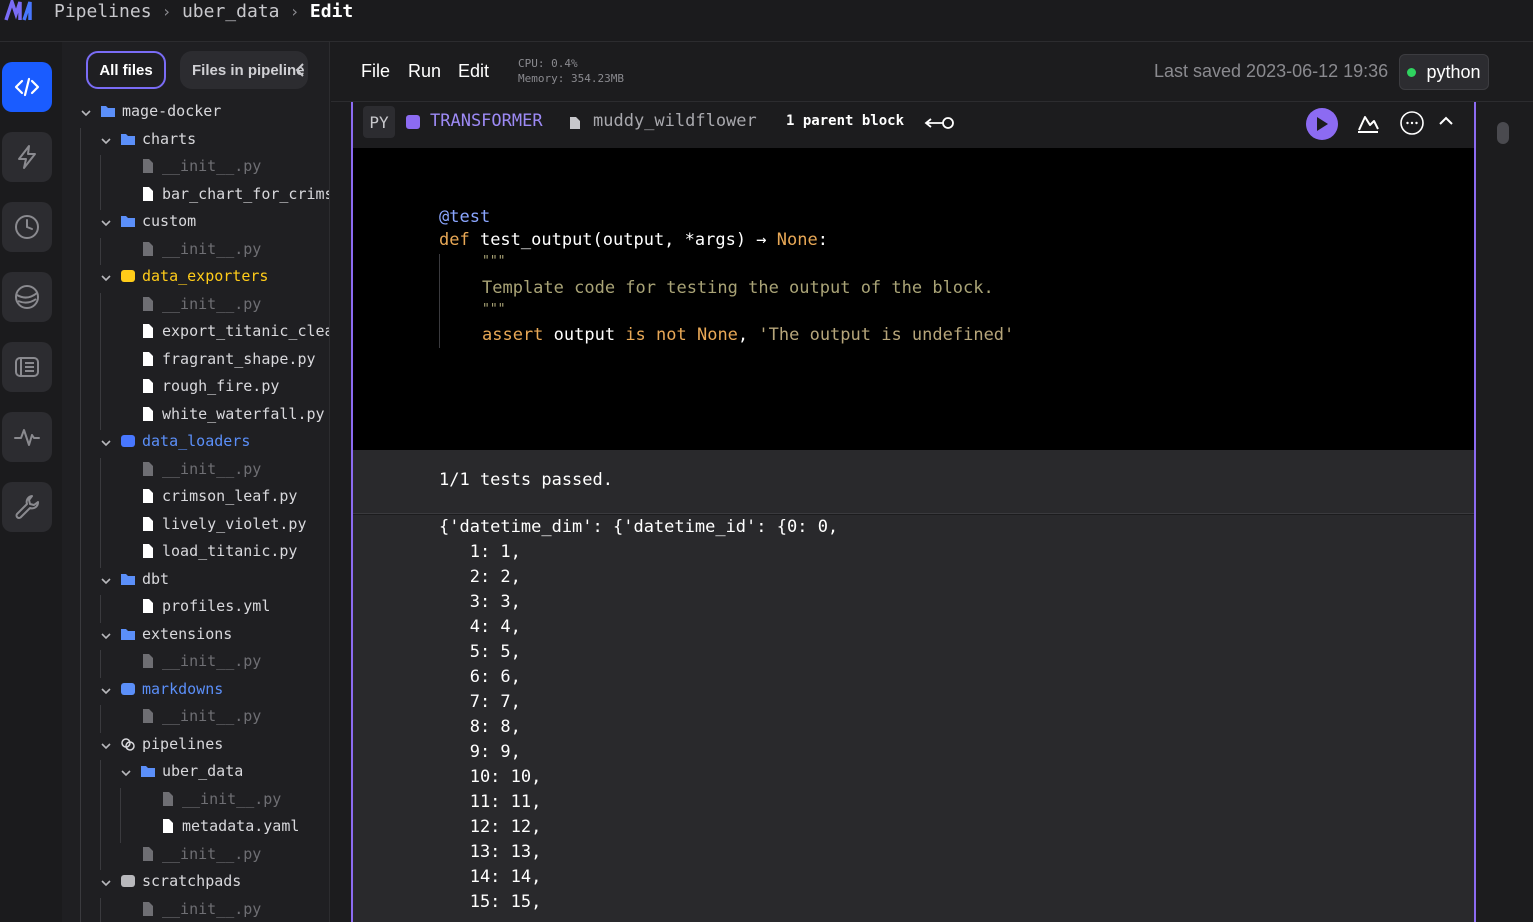 The height and width of the screenshot is (922, 1533). I want to click on tree-file: export_titanic_clean, so click(235, 331).